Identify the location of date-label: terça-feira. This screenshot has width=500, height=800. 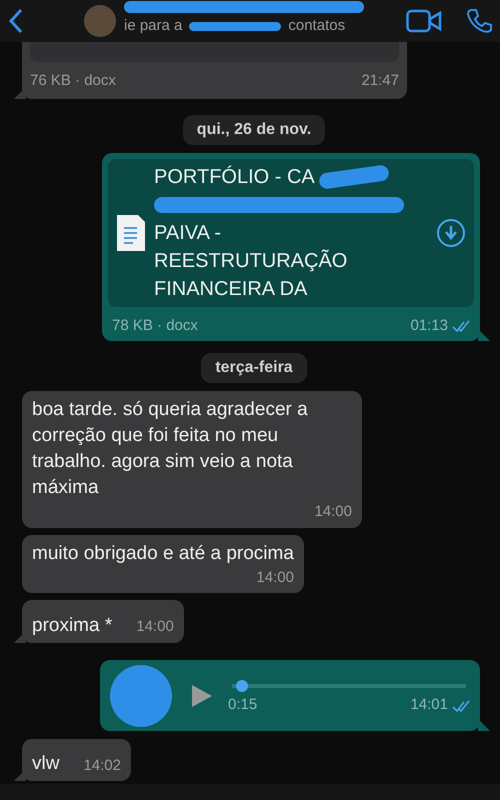
(254, 368).